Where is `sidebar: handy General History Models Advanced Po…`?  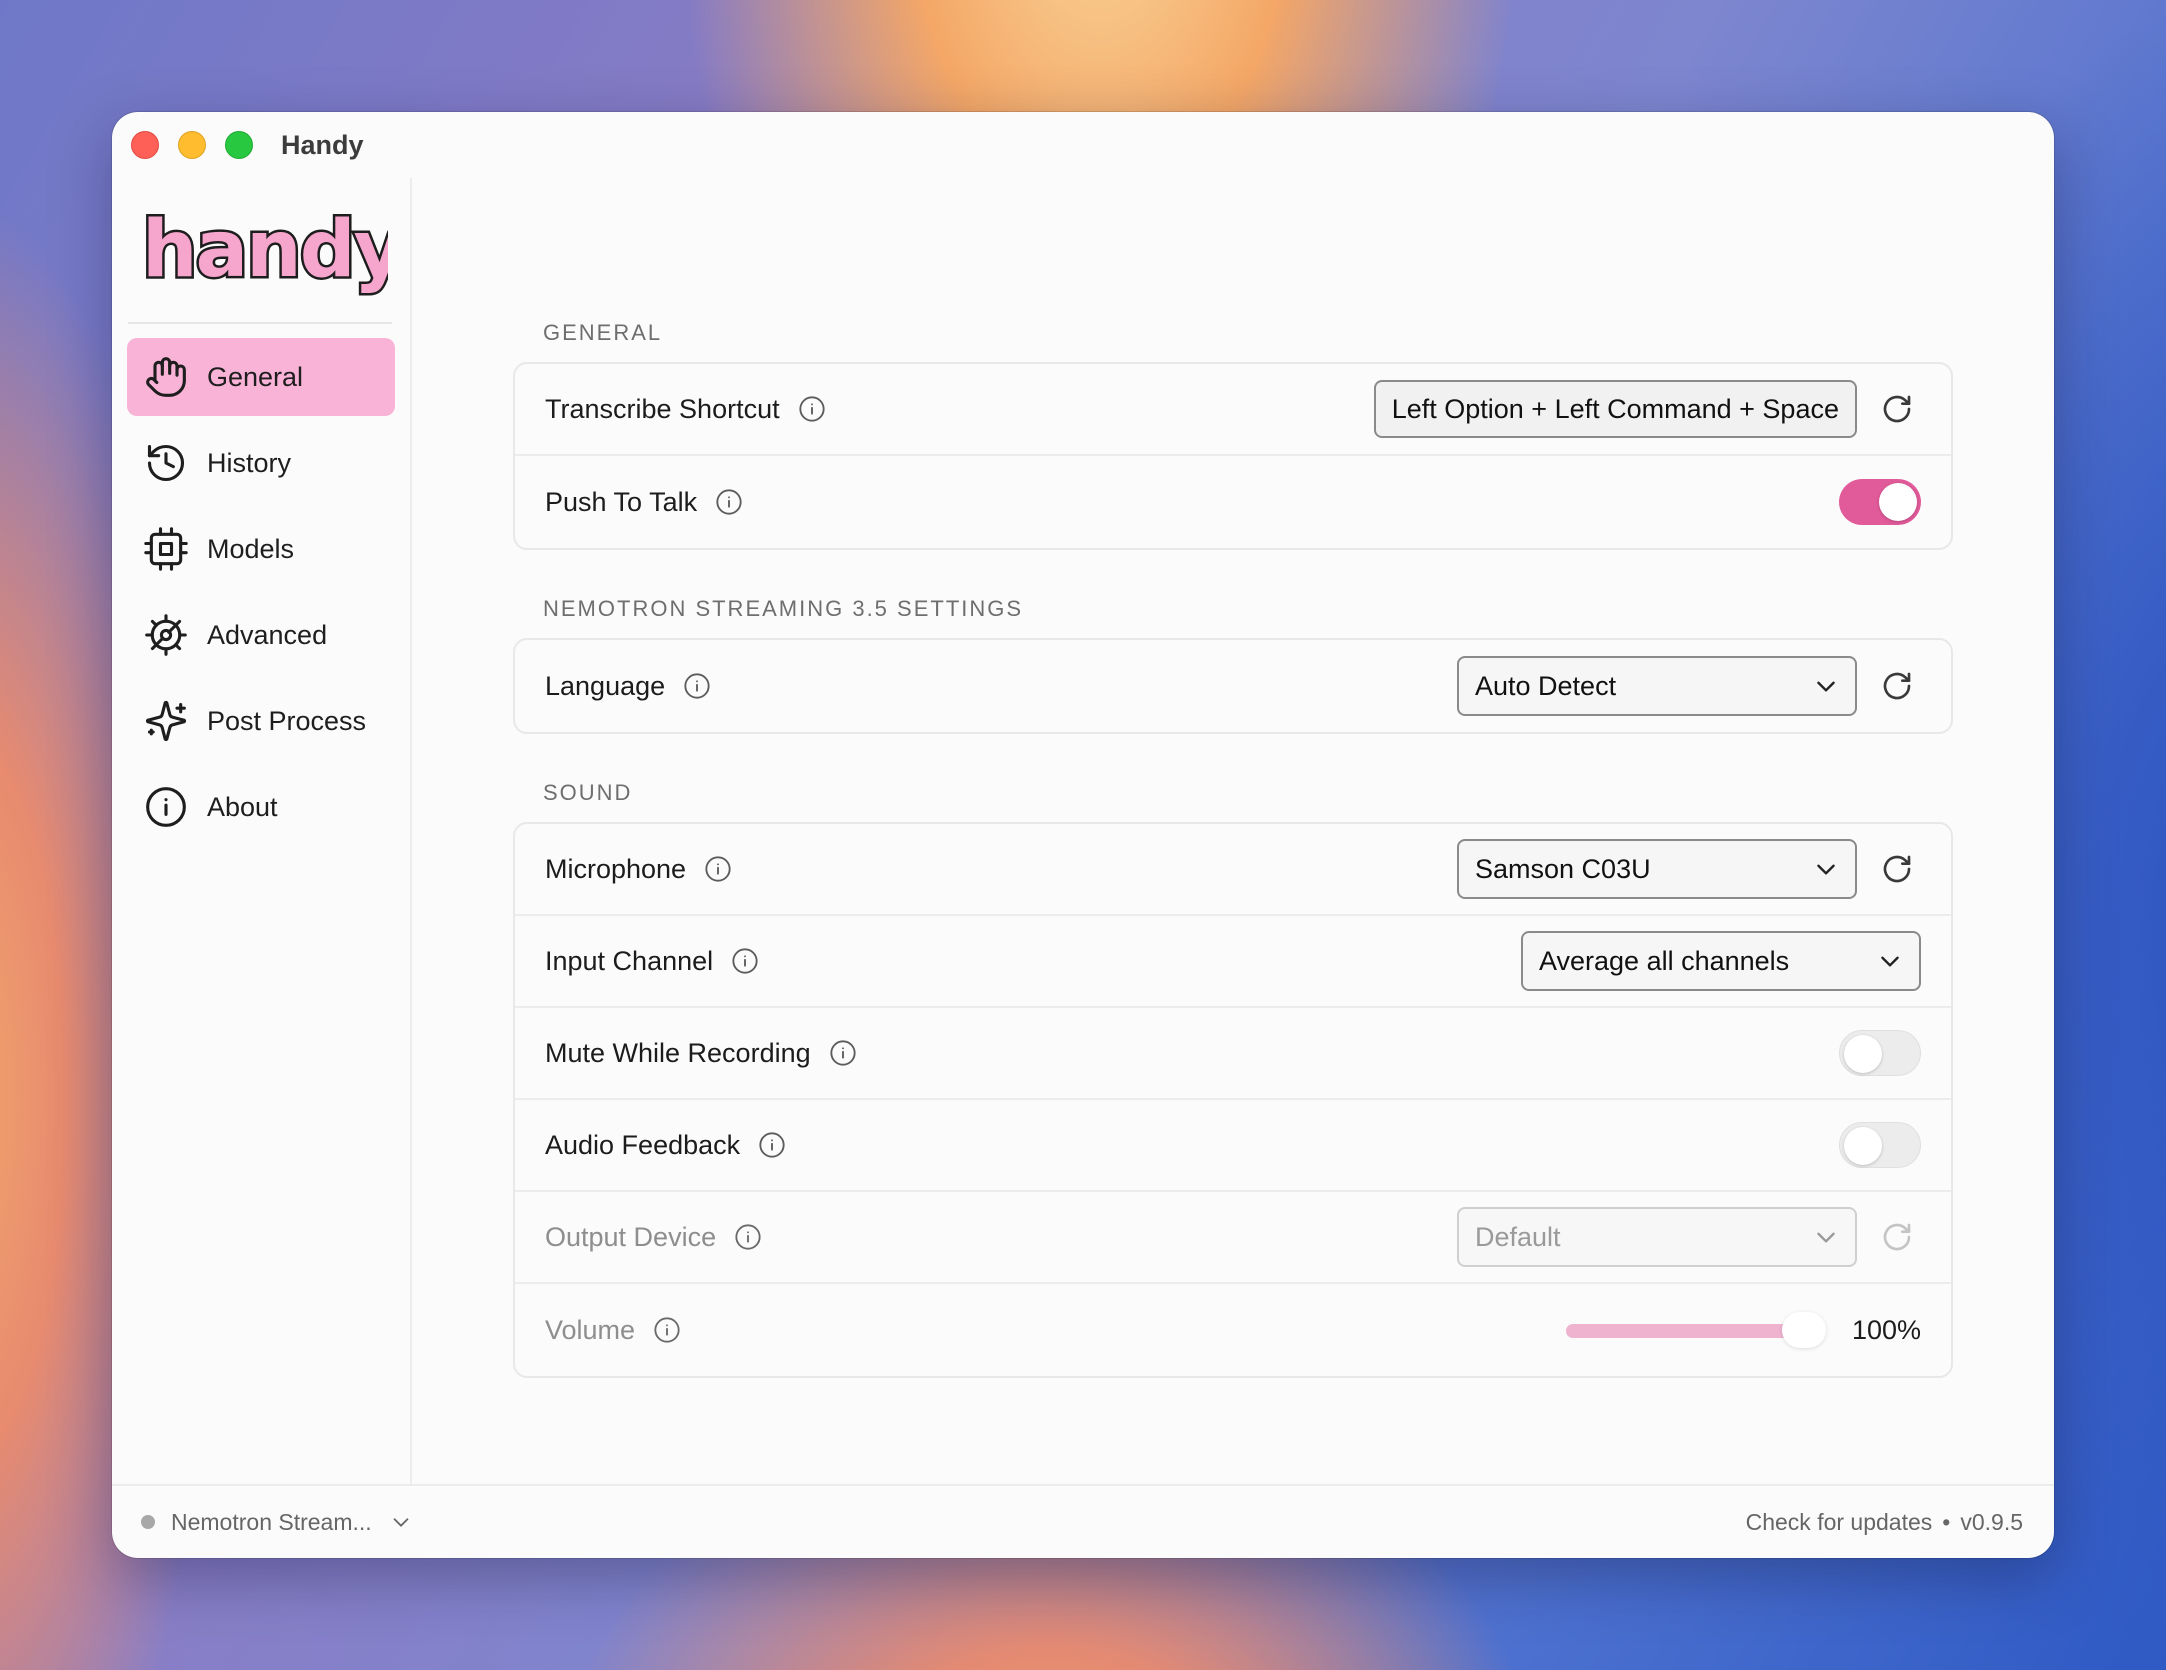 sidebar: handy General History Models Advanced Po… is located at coordinates (262, 831).